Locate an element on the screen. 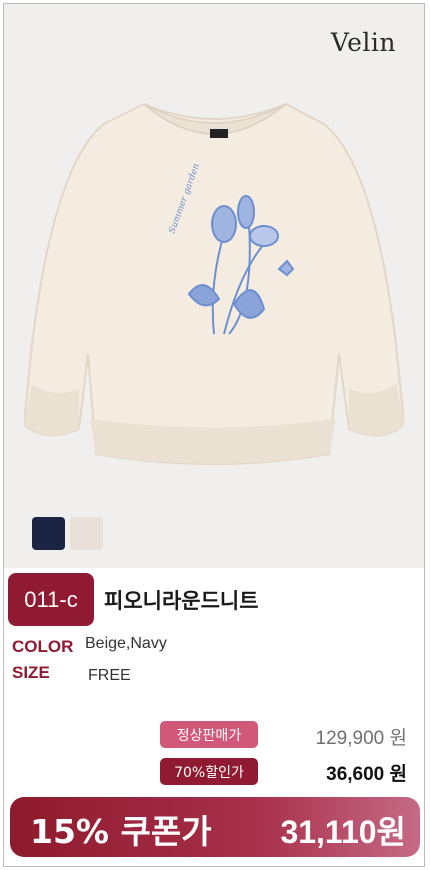  coupon-label: 15% 쿠폰가 is located at coordinates (121, 831).